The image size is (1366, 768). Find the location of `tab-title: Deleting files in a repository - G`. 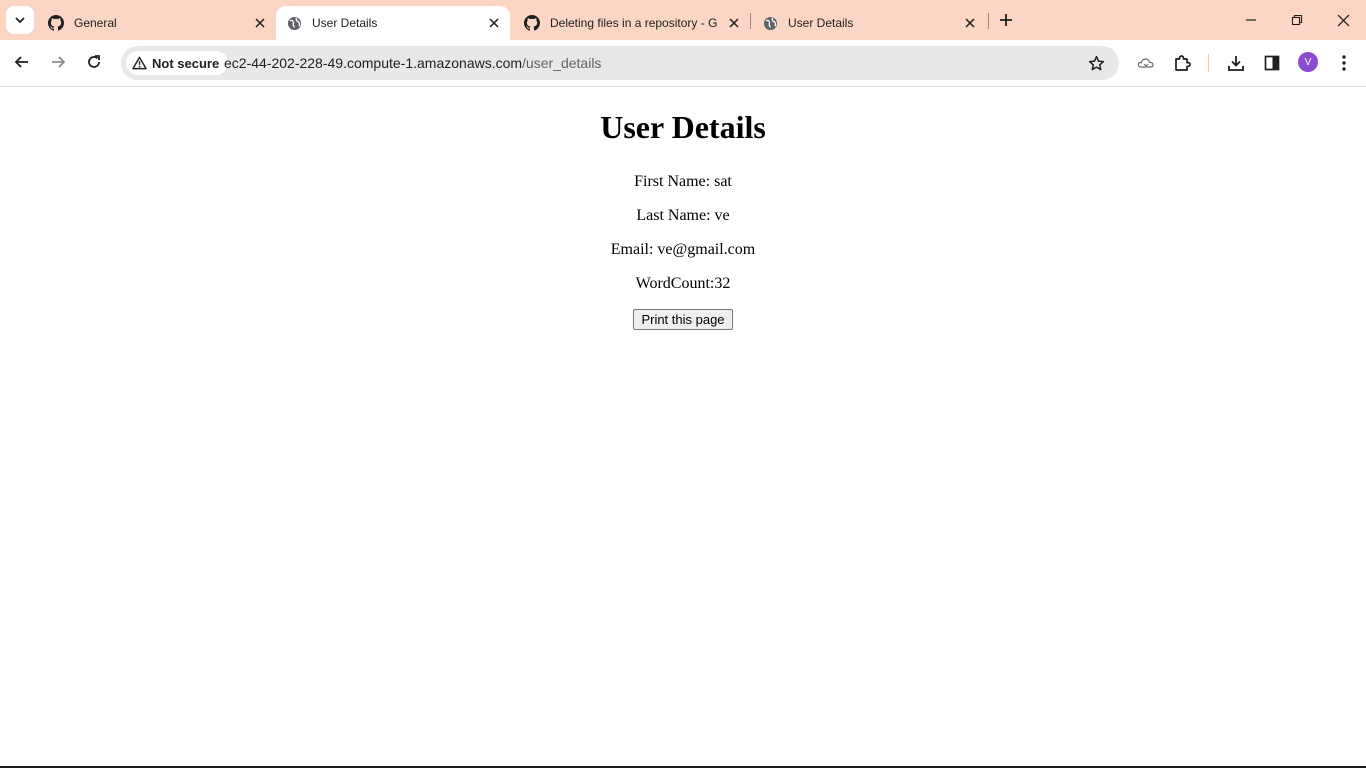

tab-title: Deleting files in a repository - G is located at coordinates (634, 23).